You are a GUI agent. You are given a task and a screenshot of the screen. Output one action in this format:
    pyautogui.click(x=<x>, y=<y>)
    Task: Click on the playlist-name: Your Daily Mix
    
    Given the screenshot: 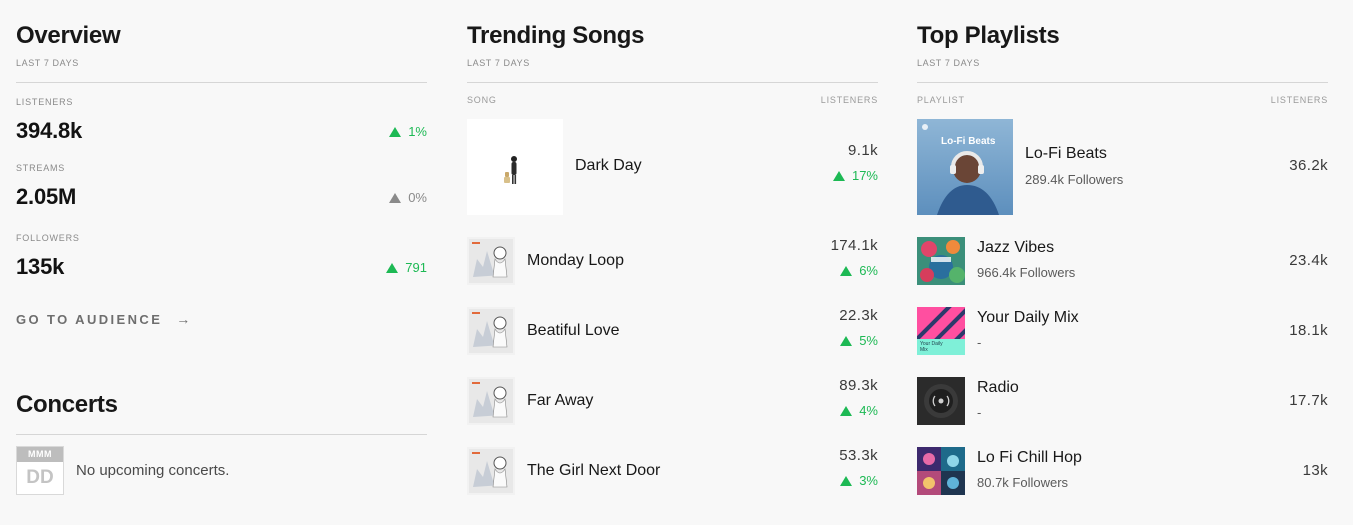 What is the action you would take?
    pyautogui.click(x=1028, y=317)
    